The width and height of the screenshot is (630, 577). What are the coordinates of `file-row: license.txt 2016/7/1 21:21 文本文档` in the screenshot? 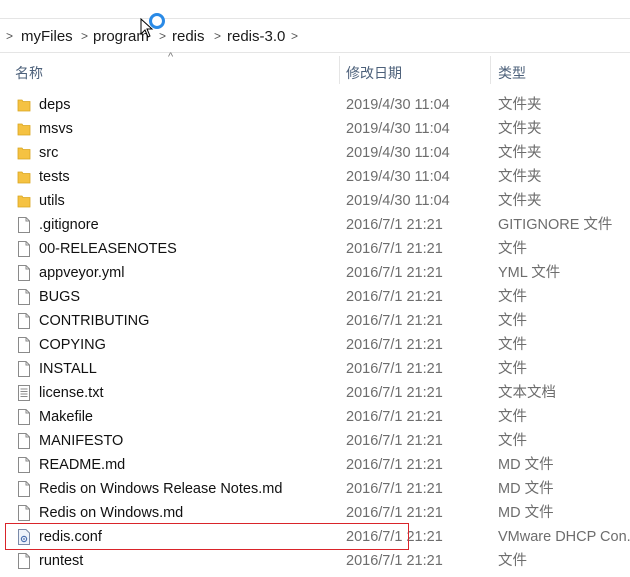 It's located at (315, 393).